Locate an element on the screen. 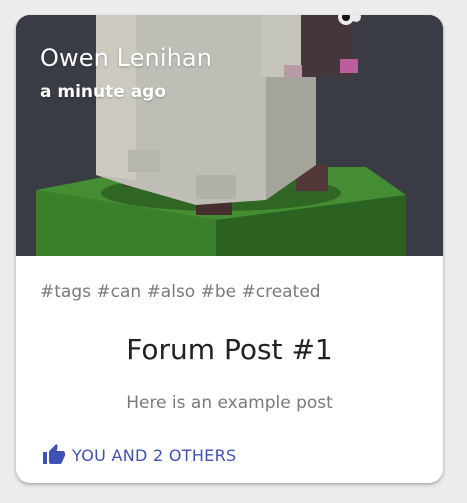 The height and width of the screenshot is (503, 467). post-tags: #tags #can #also #be #created is located at coordinates (180, 292).